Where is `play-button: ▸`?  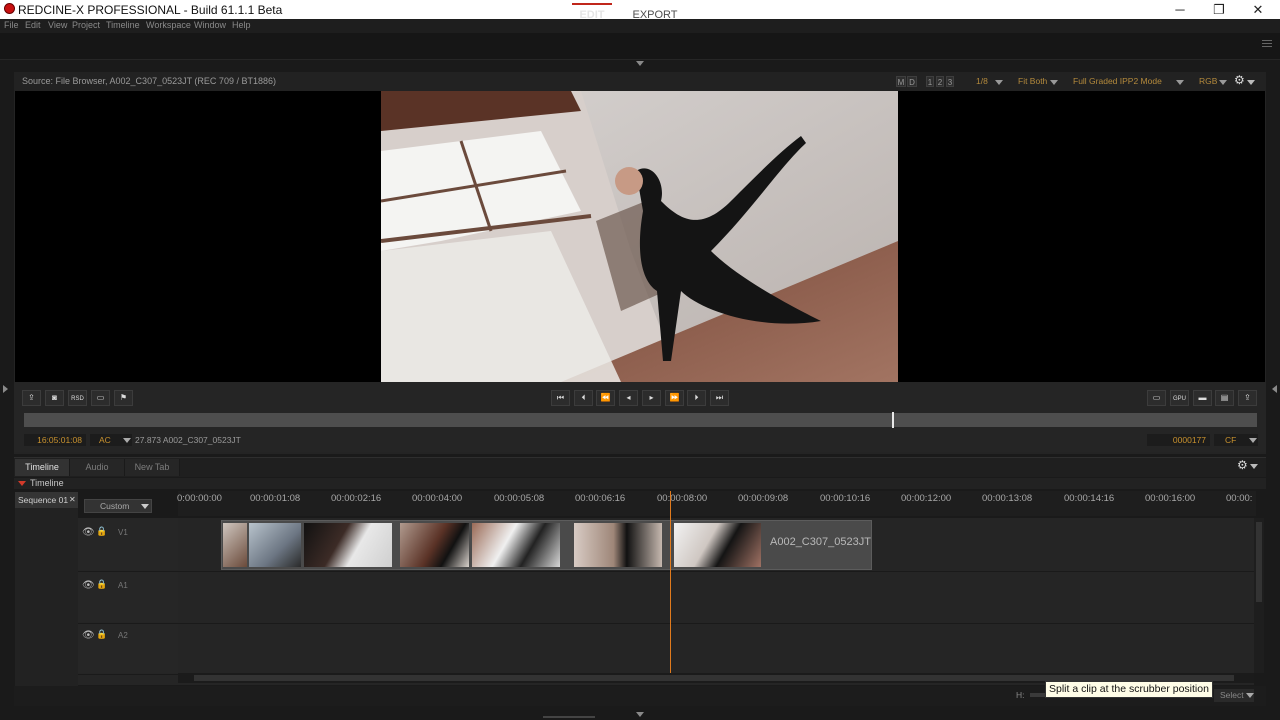
play-button: ▸ is located at coordinates (651, 398).